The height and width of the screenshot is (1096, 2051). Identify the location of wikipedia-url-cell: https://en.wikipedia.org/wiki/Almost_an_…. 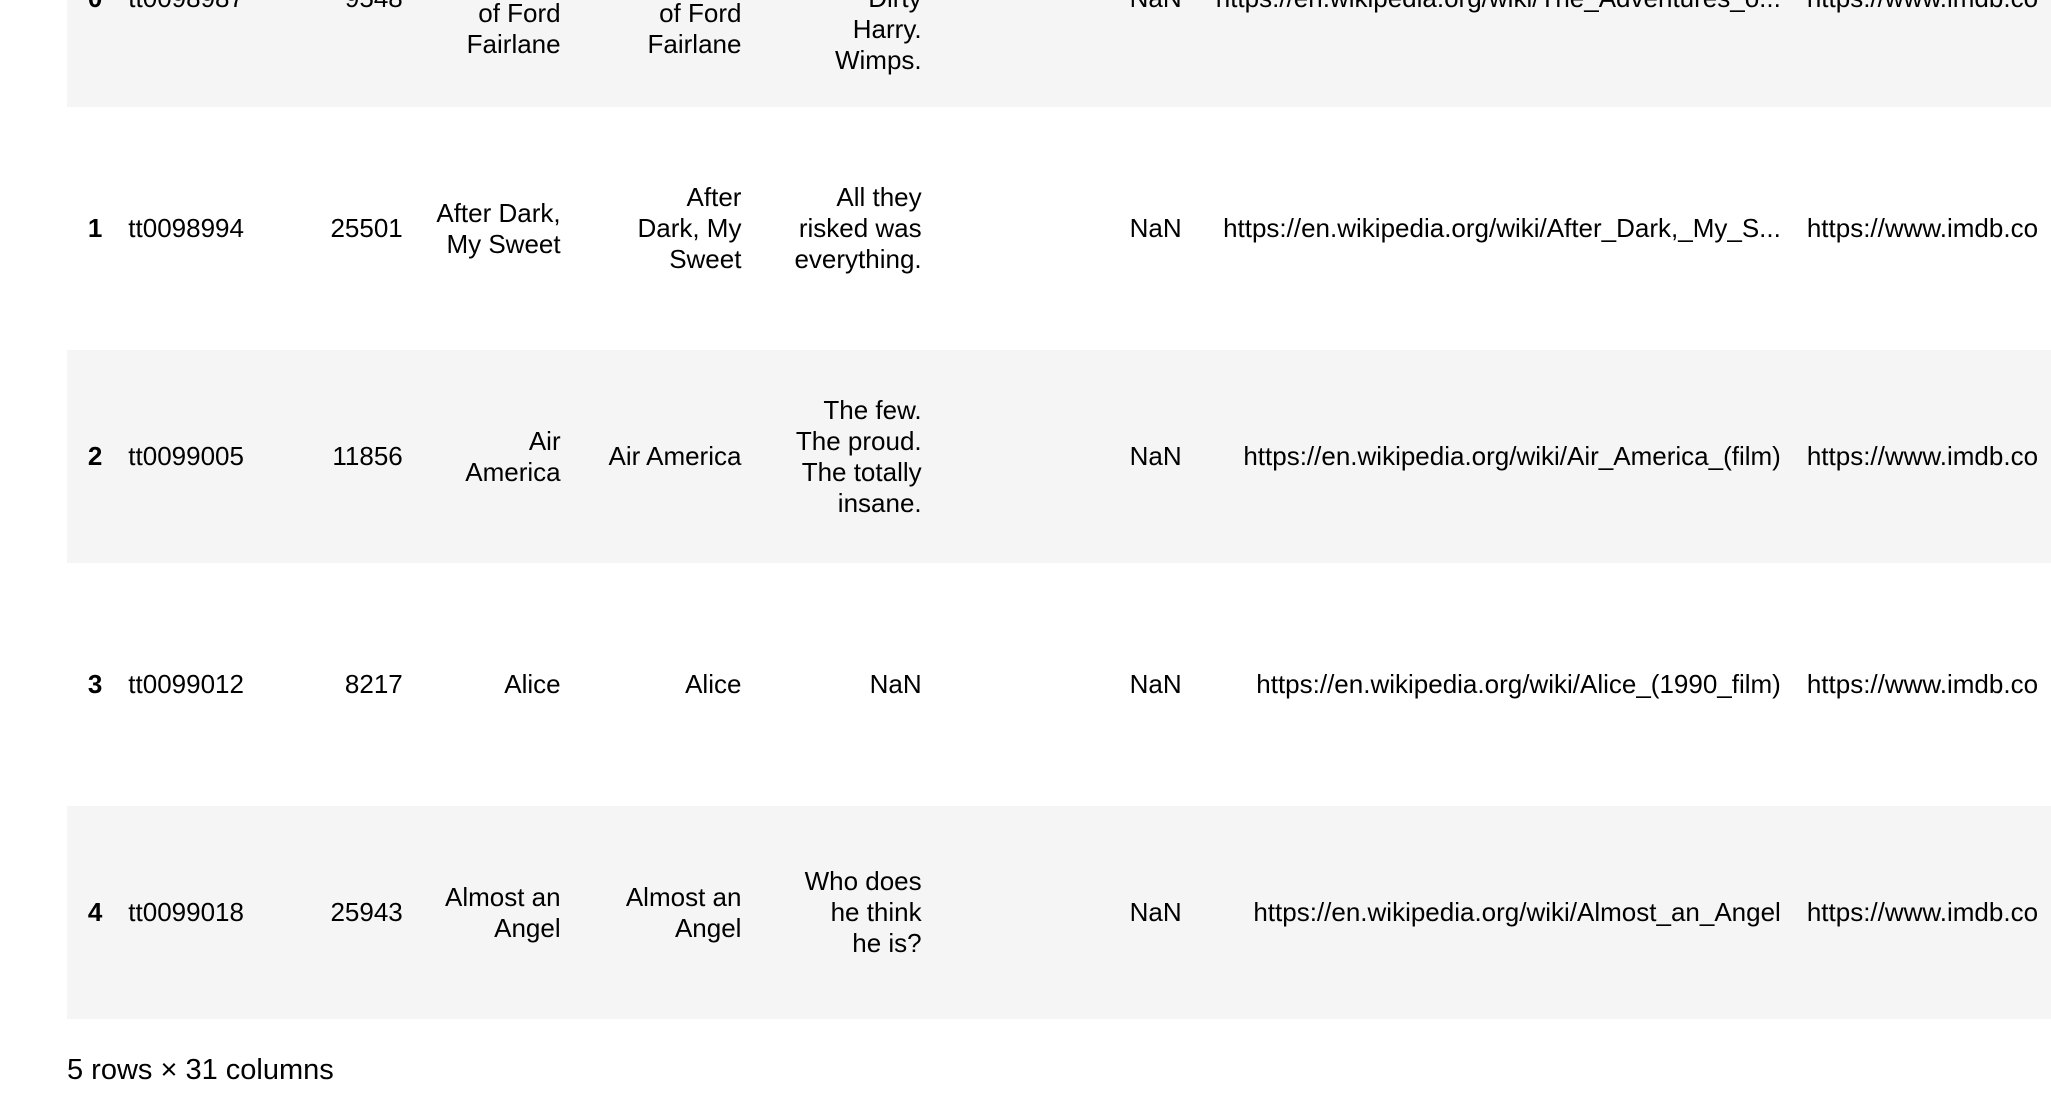
(1494, 912).